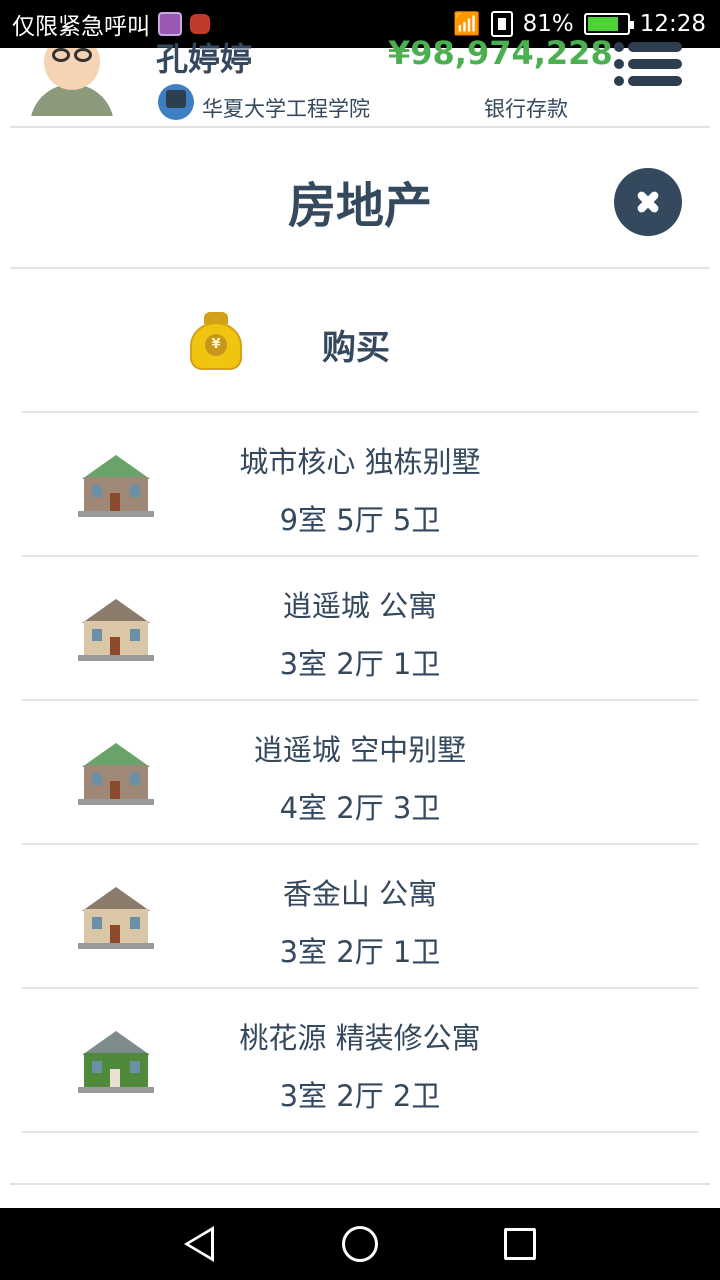 The height and width of the screenshot is (1280, 720). Describe the element at coordinates (61, 55) in the screenshot. I see `glasses-left-icon` at that location.